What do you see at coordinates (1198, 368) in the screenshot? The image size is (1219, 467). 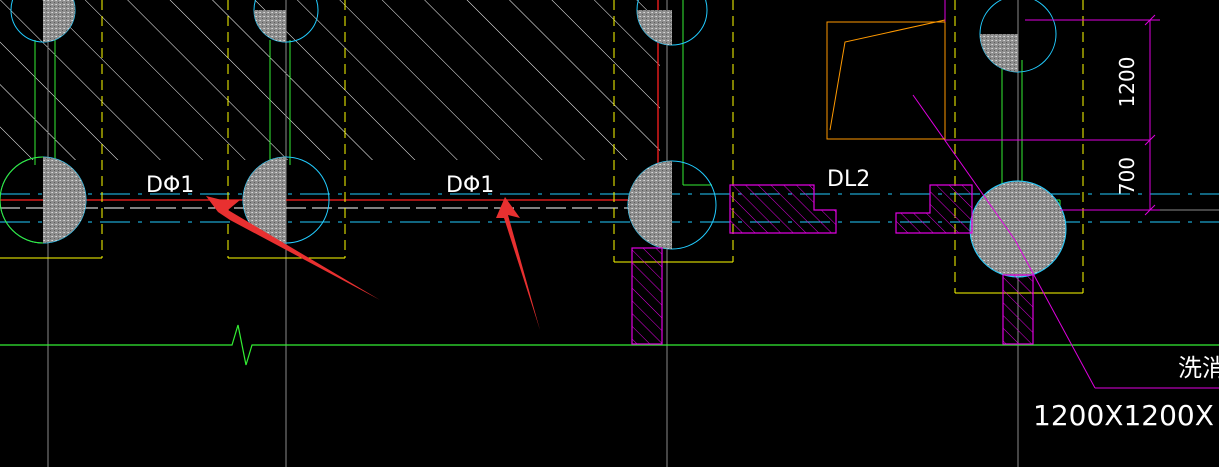 I see `note-text: 洗消` at bounding box center [1198, 368].